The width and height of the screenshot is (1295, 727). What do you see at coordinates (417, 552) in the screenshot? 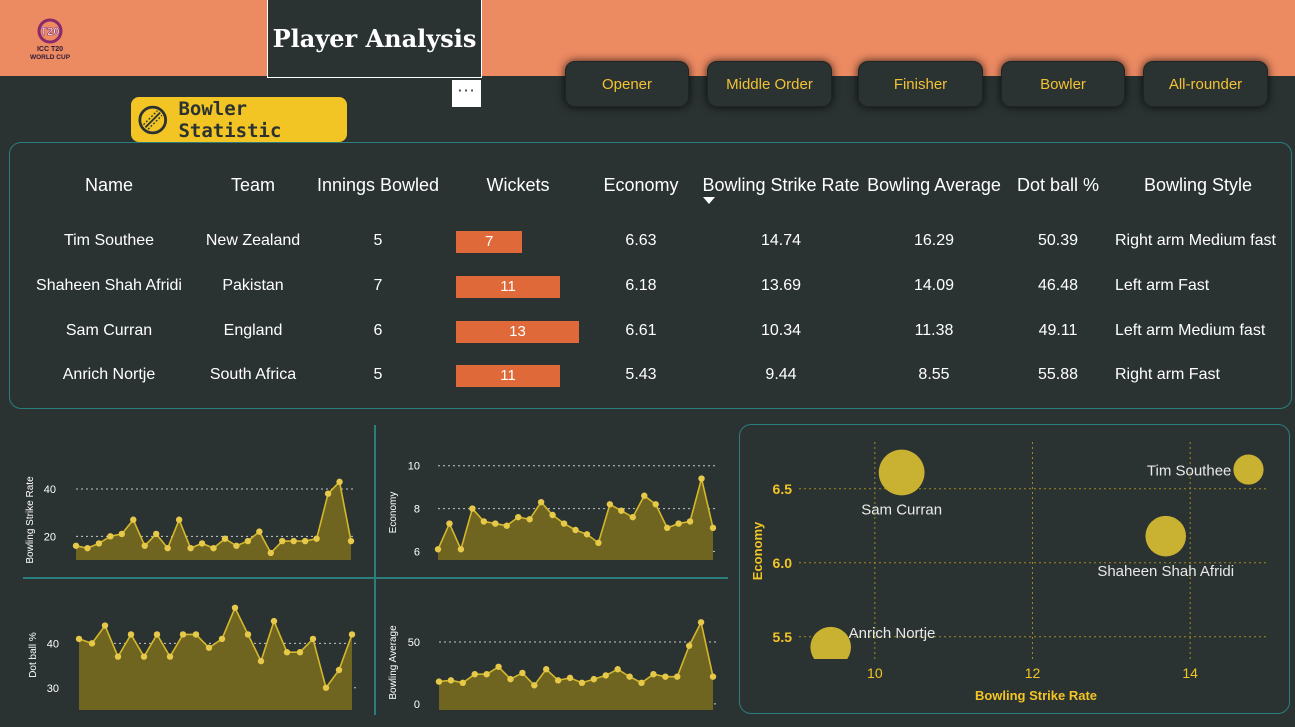
I see `y-tick-label: 6` at bounding box center [417, 552].